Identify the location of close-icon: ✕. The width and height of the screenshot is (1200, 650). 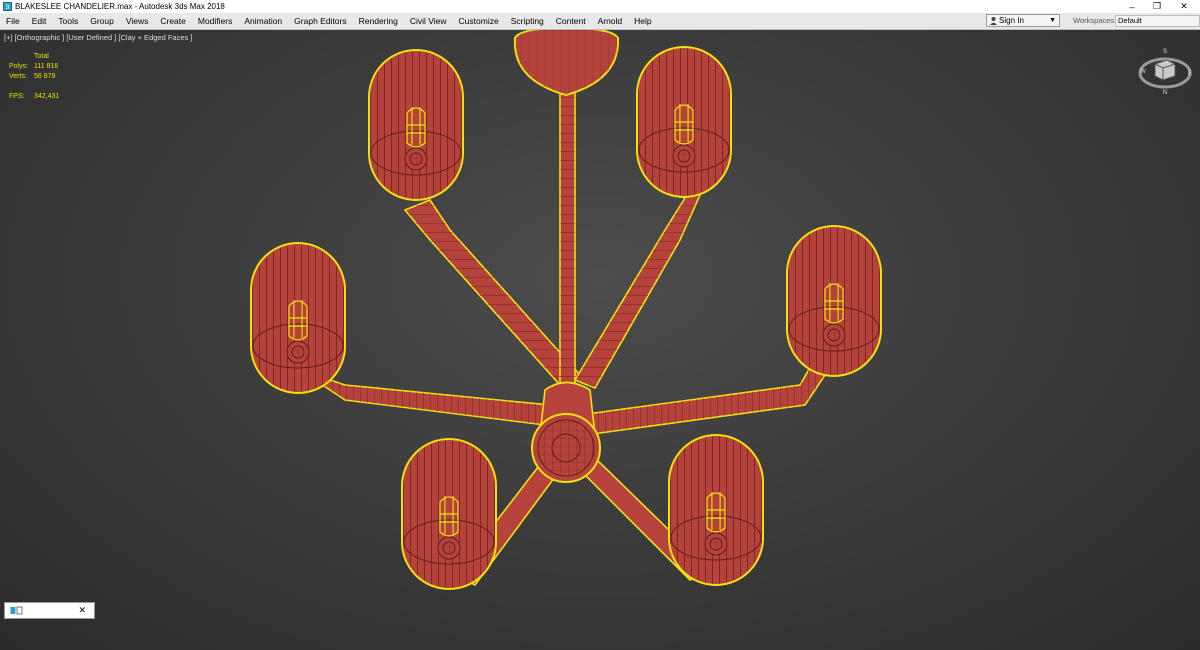
(82, 610).